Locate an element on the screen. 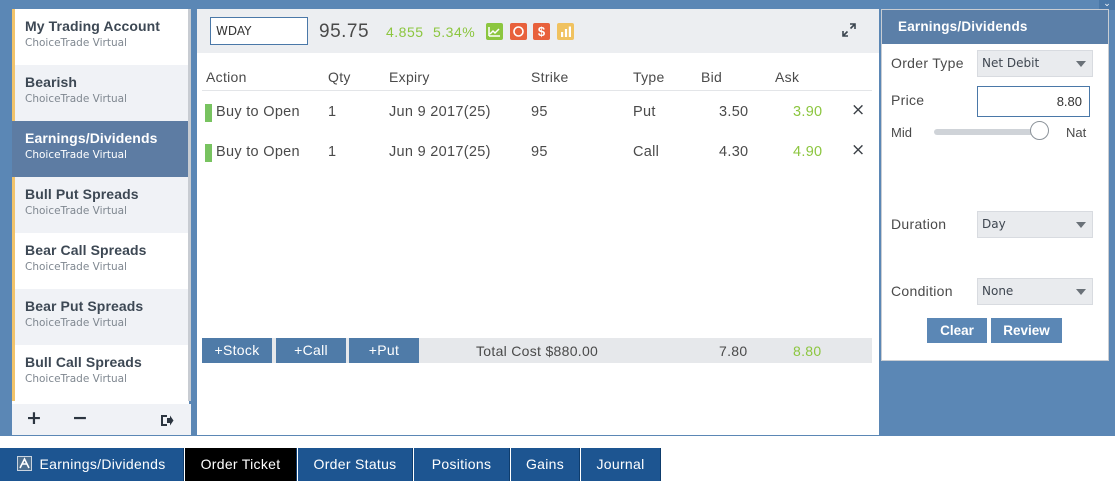 The height and width of the screenshot is (481, 1115). add-account-button: + is located at coordinates (34, 418).